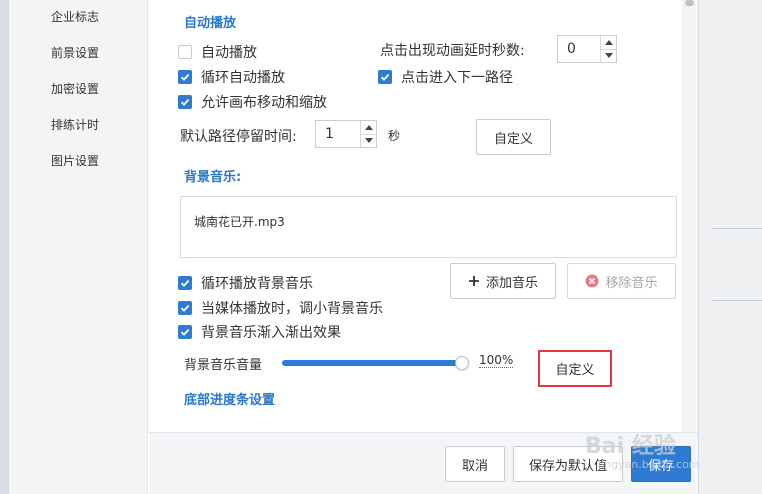  I want to click on stay-time-stepper: 1, so click(346, 134).